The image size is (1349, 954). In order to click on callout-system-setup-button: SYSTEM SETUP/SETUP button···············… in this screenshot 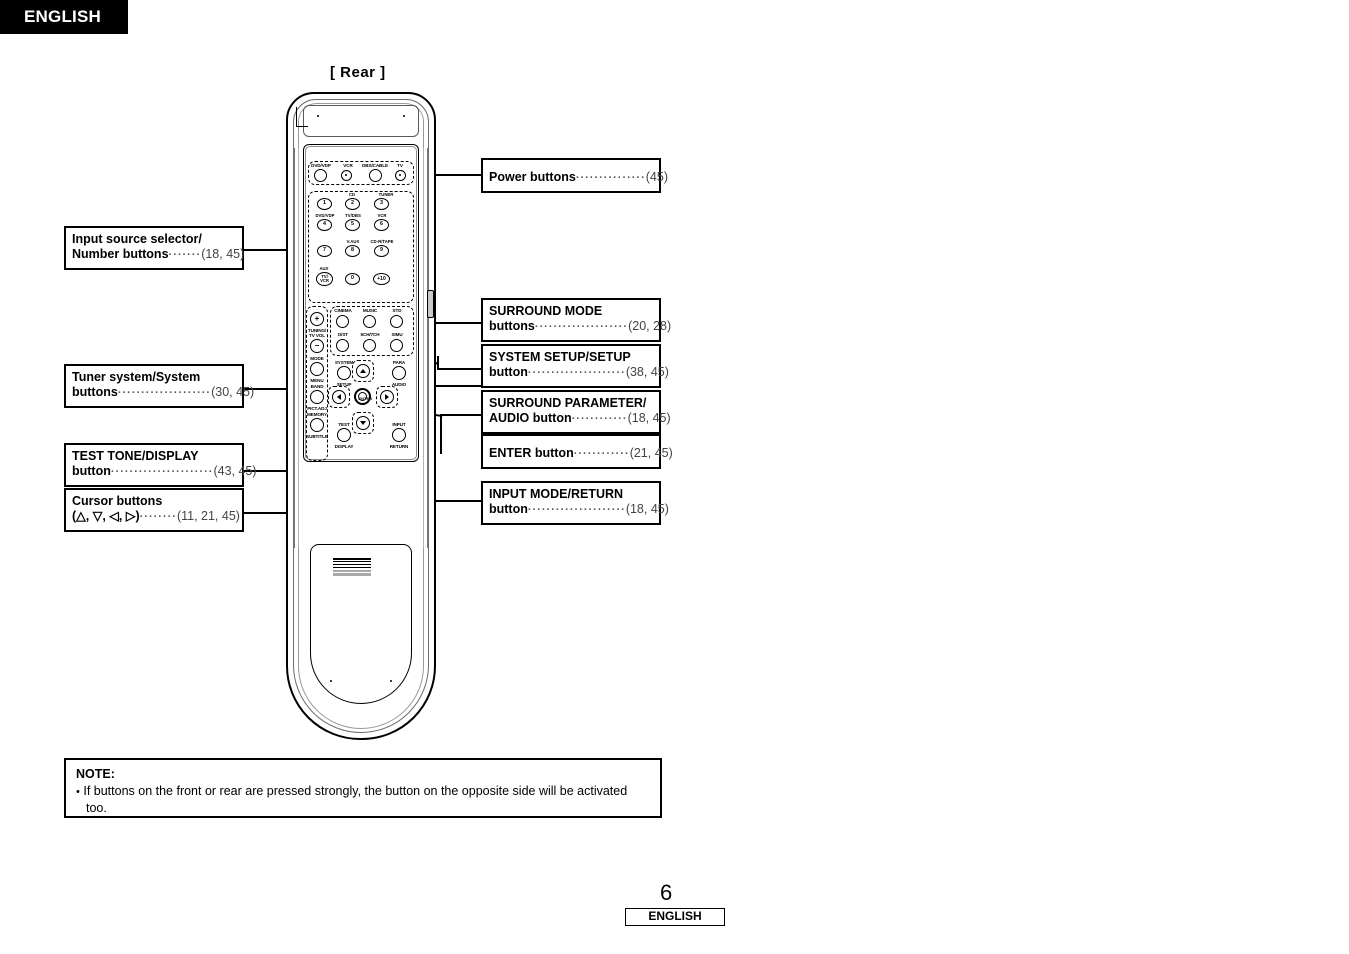, I will do `click(575, 366)`.